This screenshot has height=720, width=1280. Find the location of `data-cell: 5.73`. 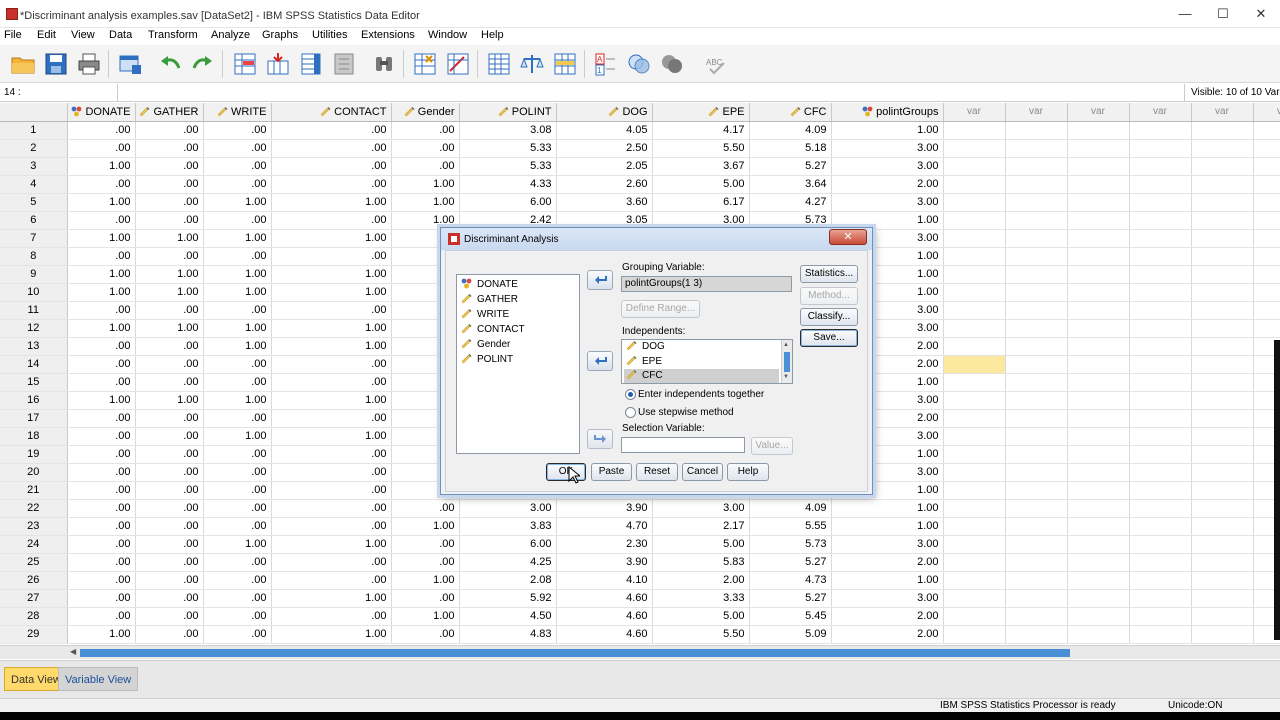

data-cell: 5.73 is located at coordinates (790, 544).